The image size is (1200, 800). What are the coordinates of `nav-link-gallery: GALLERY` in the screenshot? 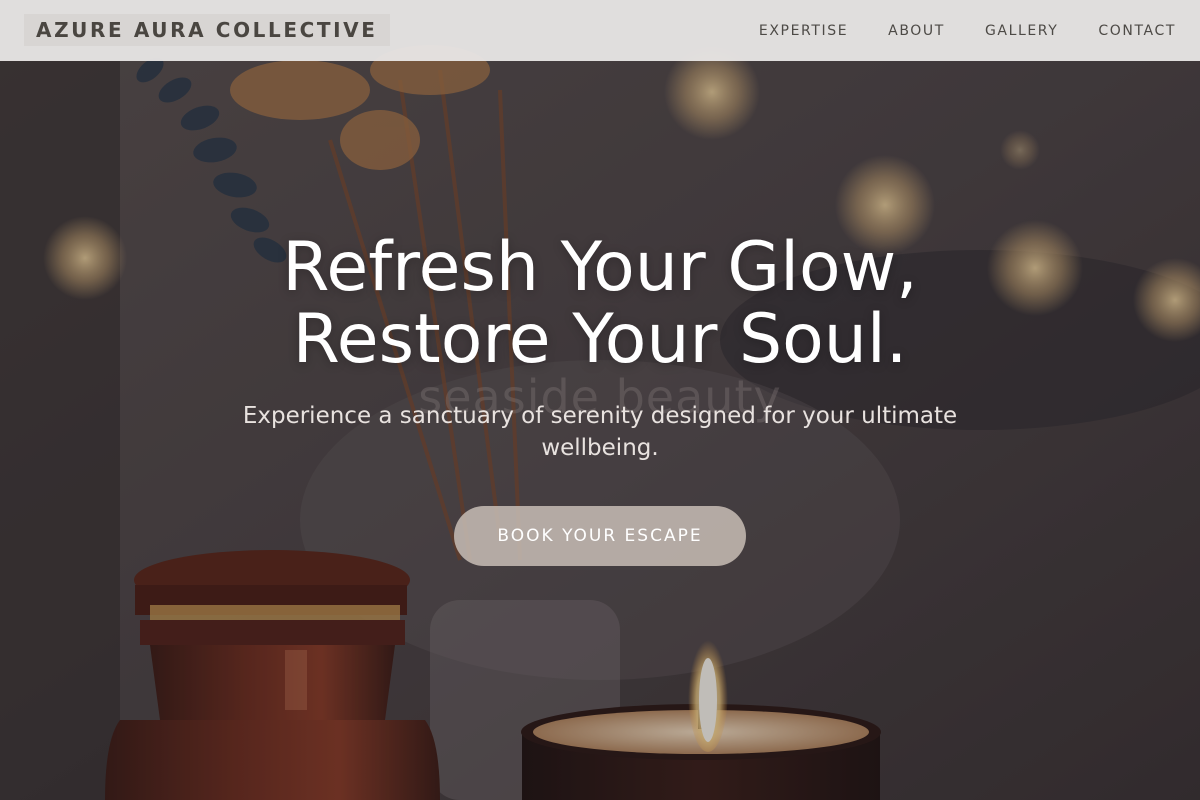 It's located at (1021, 31).